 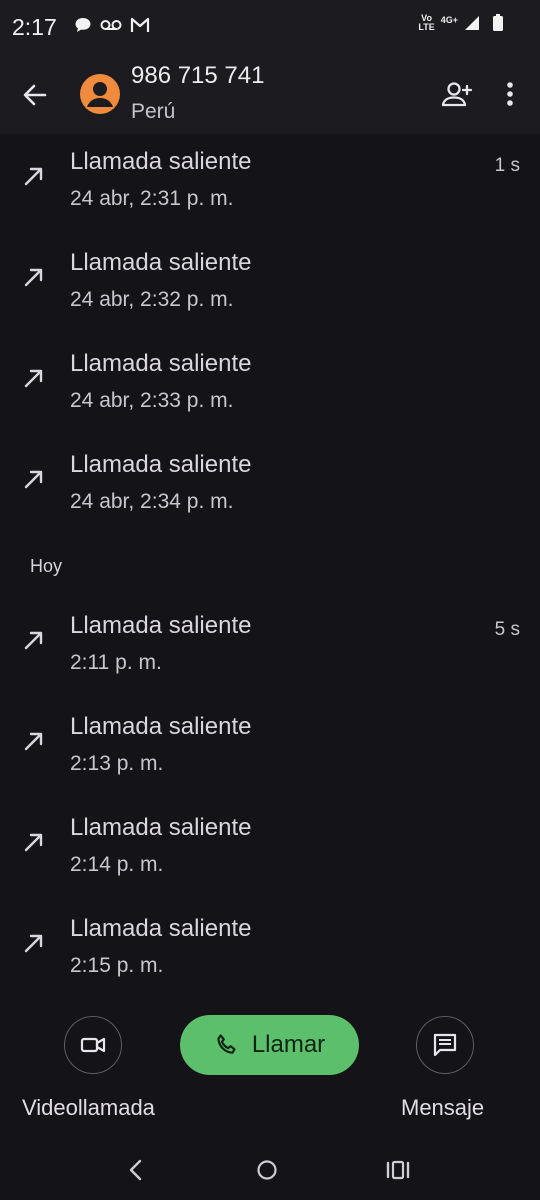 I want to click on chevron-left-icon, so click(x=135, y=1170).